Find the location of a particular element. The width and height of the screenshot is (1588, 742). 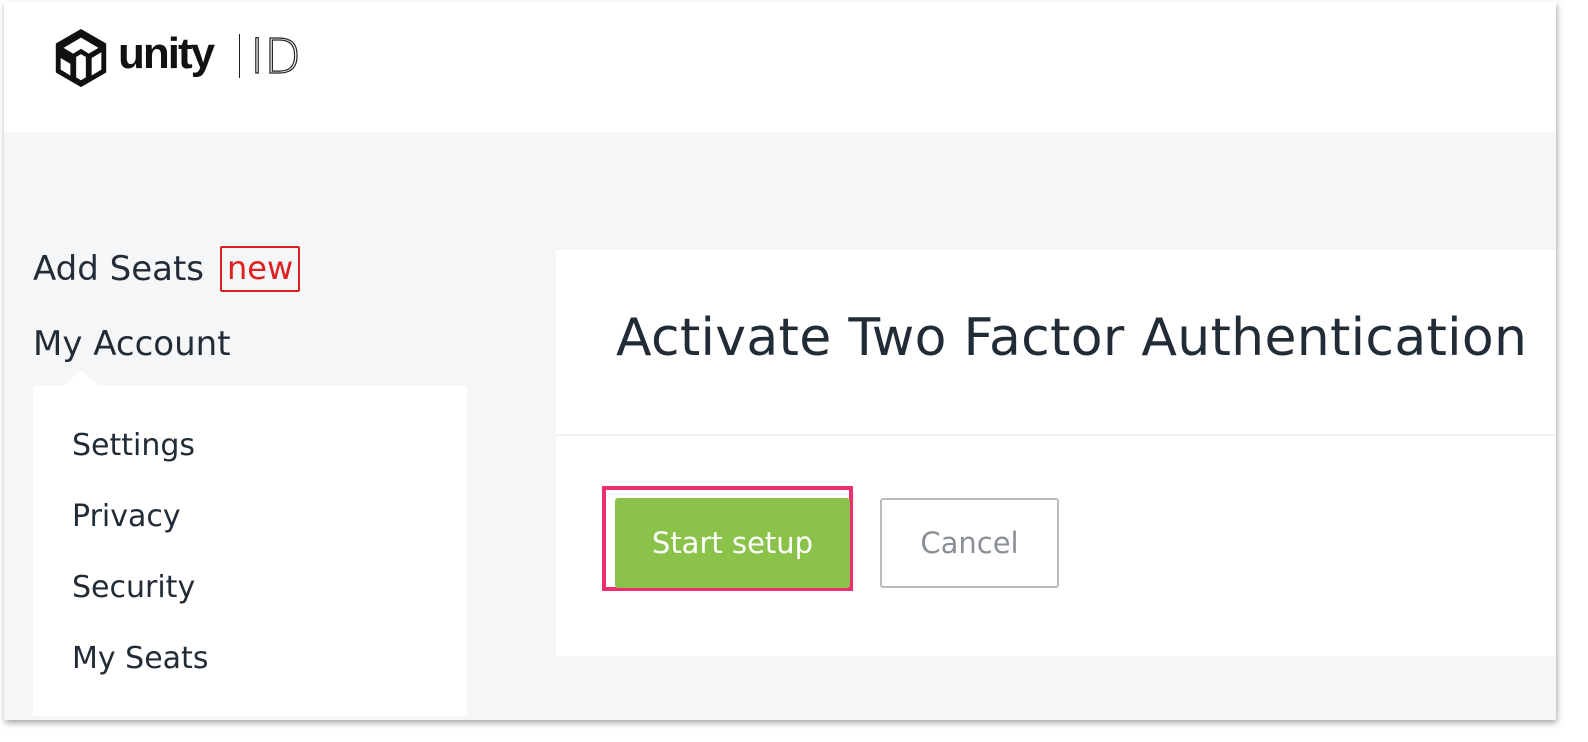

svg-text: ID is located at coordinates (274, 56).